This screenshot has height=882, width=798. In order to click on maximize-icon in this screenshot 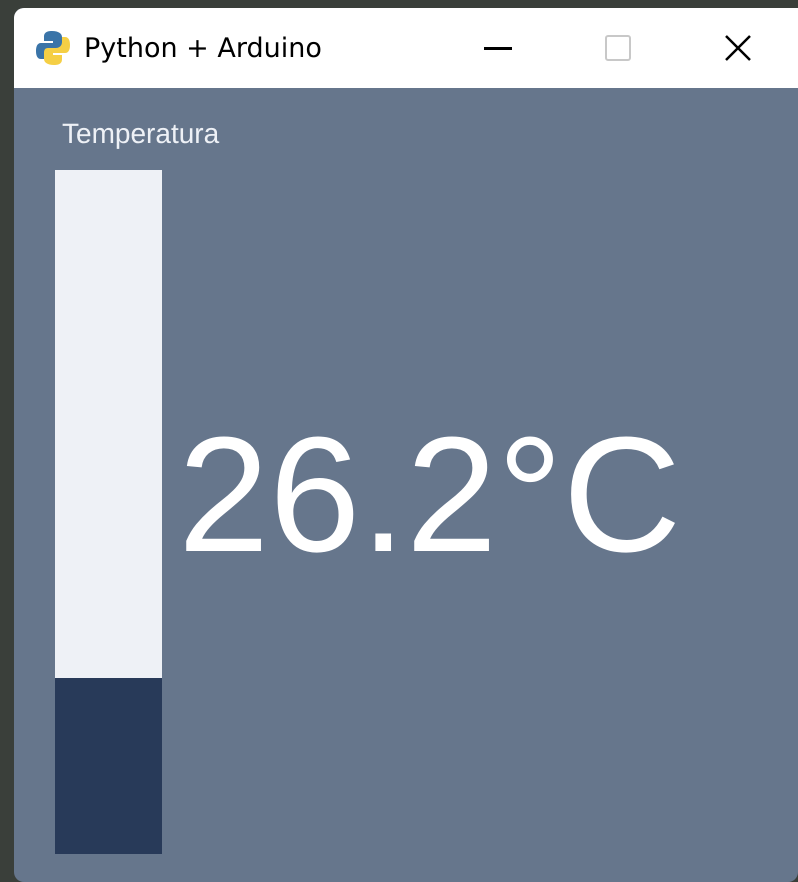, I will do `click(618, 48)`.